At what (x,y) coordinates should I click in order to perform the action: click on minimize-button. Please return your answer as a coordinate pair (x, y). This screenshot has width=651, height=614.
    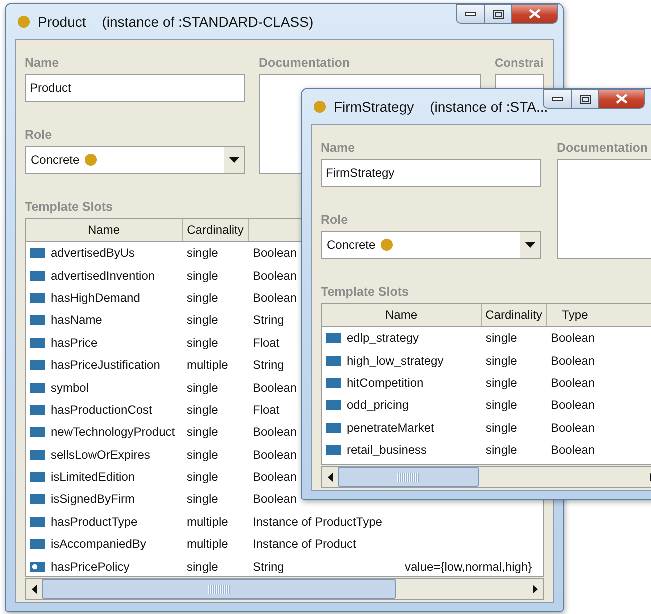
    Looking at the image, I should click on (470, 14).